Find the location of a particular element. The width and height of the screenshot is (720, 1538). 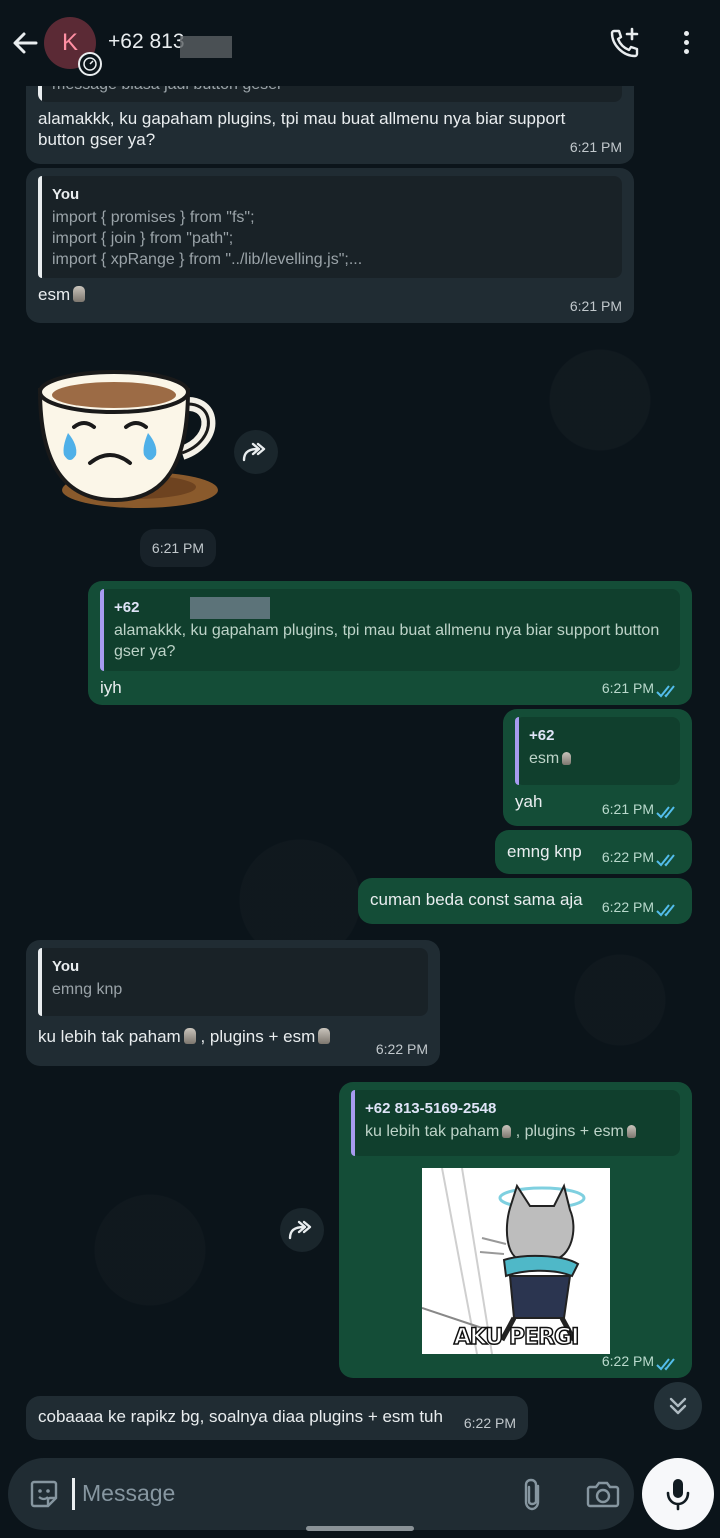

microphone-button is located at coordinates (678, 1494).